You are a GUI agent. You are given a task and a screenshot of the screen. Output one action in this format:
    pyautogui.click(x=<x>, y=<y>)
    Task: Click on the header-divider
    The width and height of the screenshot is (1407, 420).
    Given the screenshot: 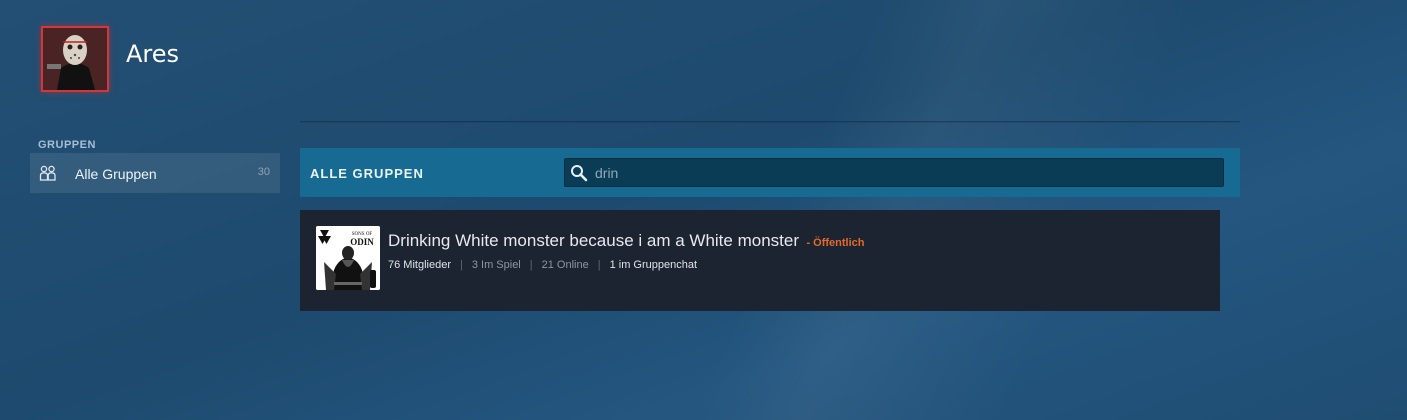 What is the action you would take?
    pyautogui.click(x=770, y=122)
    